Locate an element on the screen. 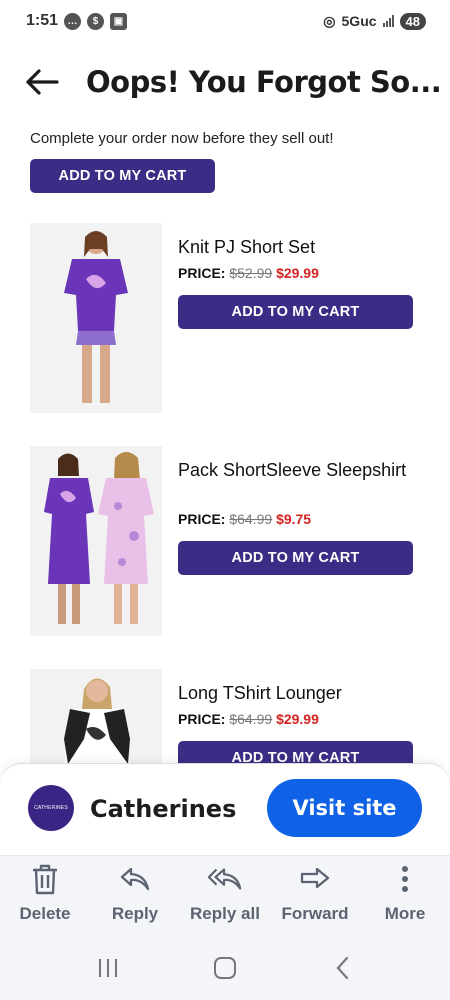 The width and height of the screenshot is (450, 1000). more-button: More is located at coordinates (405, 893).